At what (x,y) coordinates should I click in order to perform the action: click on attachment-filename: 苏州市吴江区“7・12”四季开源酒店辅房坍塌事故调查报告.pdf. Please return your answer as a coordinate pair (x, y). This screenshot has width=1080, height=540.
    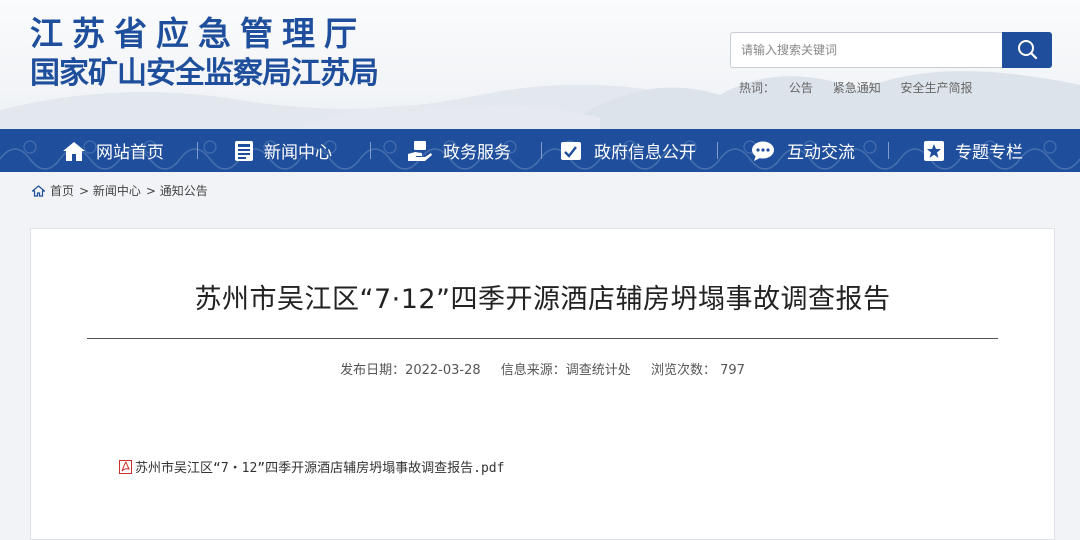
    Looking at the image, I should click on (320, 468).